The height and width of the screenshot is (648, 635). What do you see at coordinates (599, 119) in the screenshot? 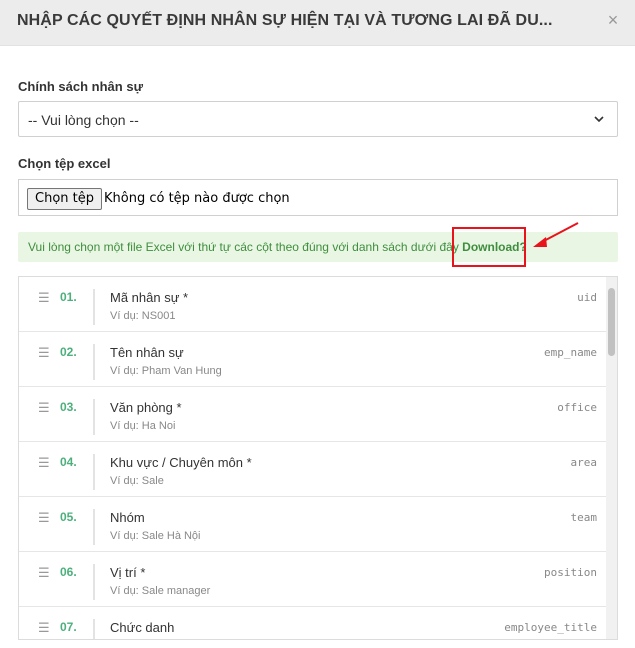
I see `chevron-down-icon` at bounding box center [599, 119].